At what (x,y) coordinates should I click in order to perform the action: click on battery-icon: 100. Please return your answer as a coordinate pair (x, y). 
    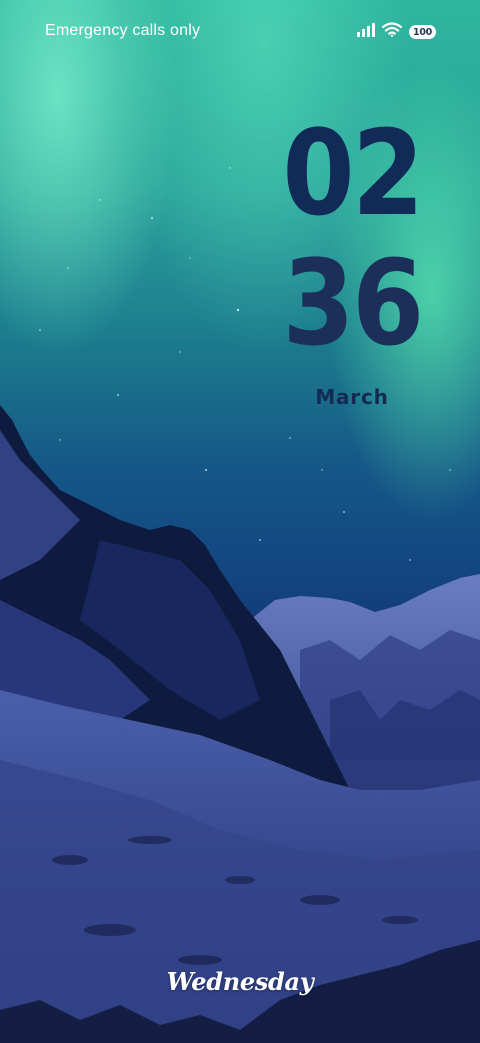
    Looking at the image, I should click on (422, 32).